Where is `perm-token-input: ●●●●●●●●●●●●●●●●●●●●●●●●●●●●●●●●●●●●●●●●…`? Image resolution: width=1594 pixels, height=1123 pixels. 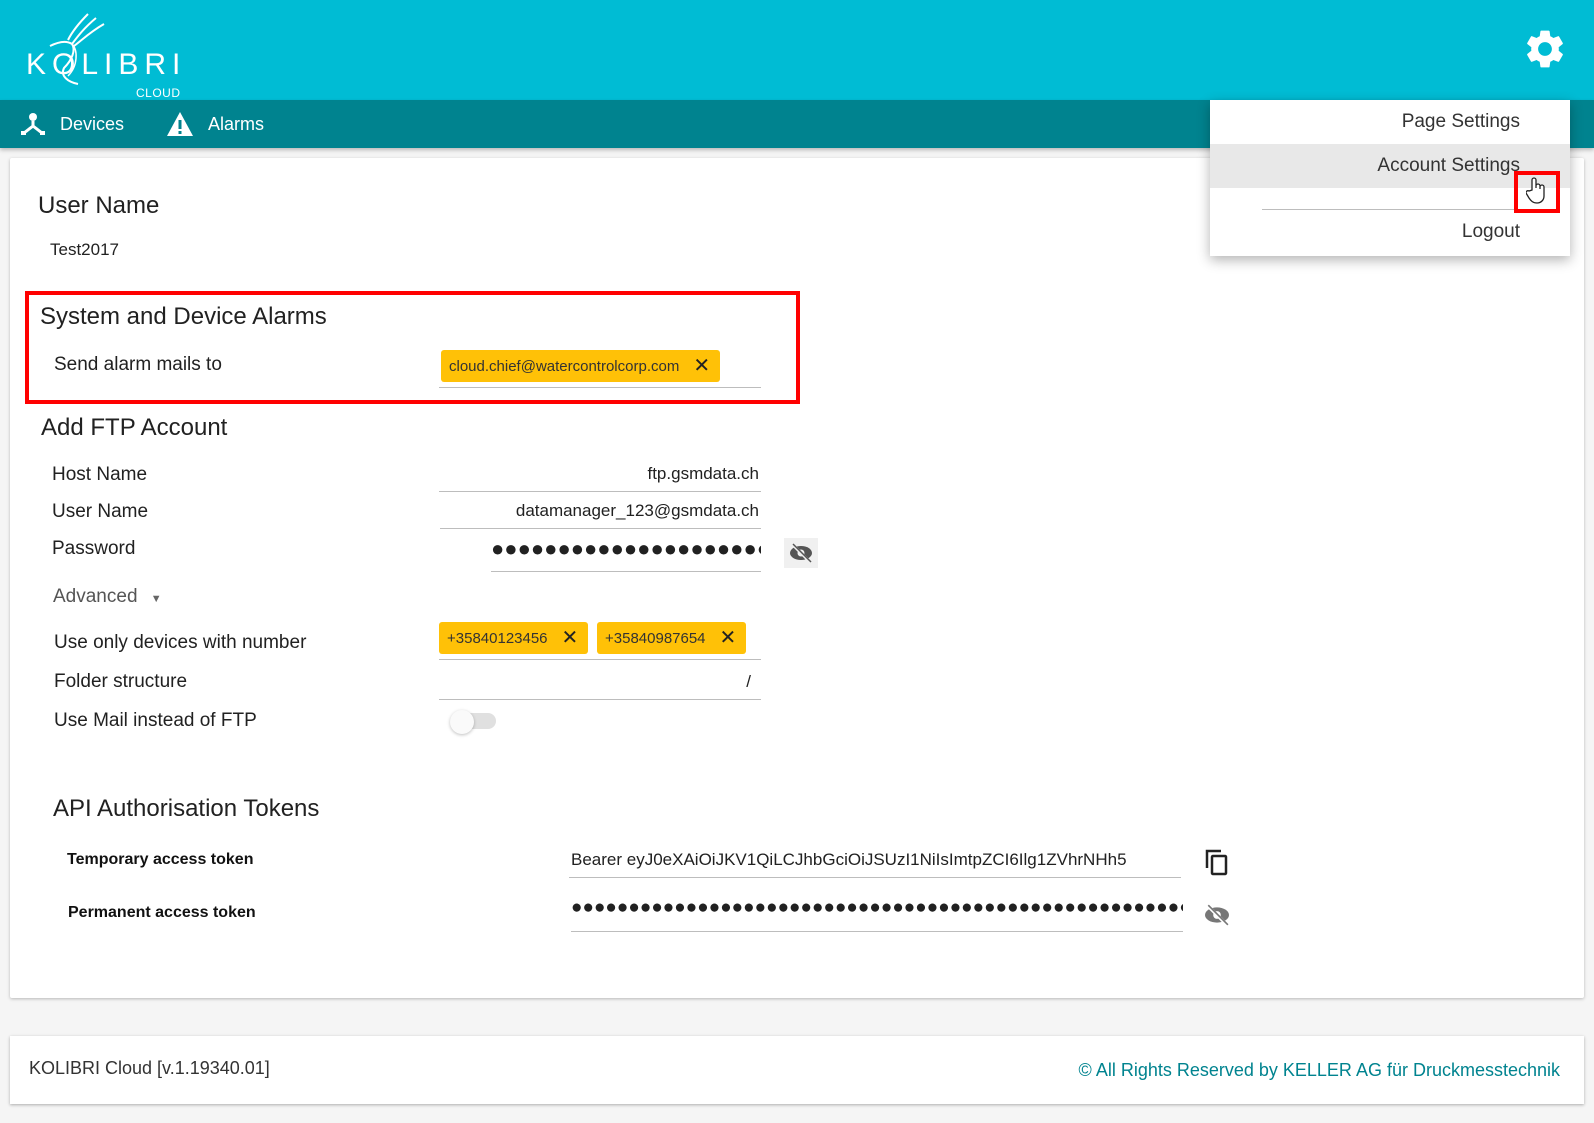
perm-token-input: ●●●●●●●●●●●●●●●●●●●●●●●●●●●●●●●●●●●●●●●●… is located at coordinates (877, 915).